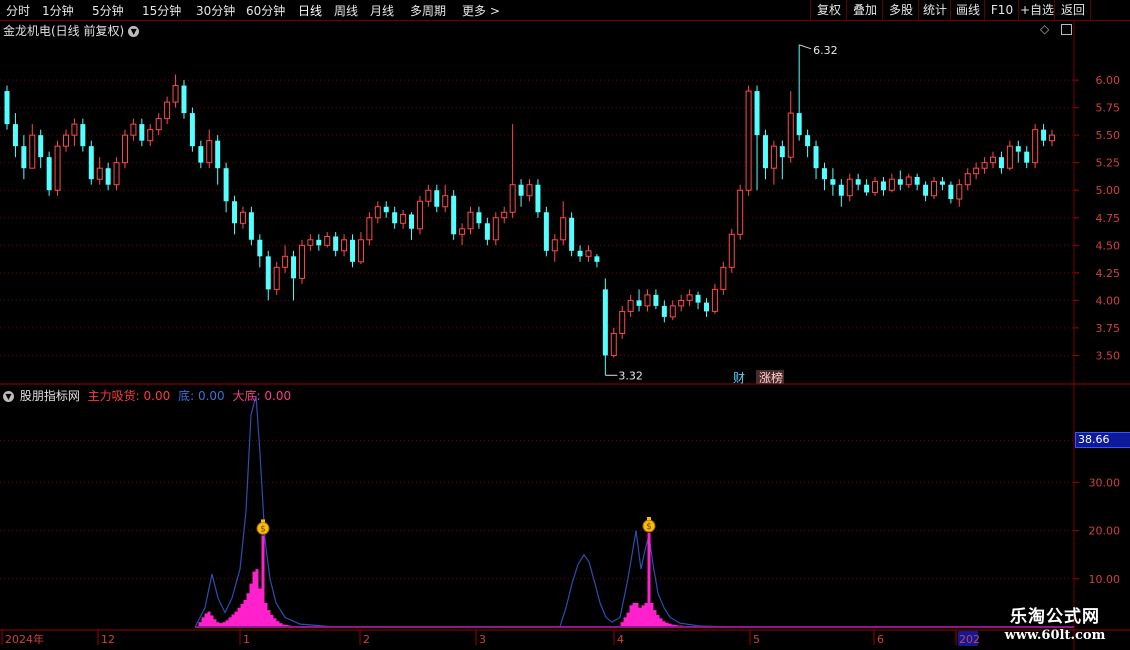 This screenshot has height=650, width=1130. What do you see at coordinates (1108, 245) in the screenshot?
I see `price-tick-label: 4.50` at bounding box center [1108, 245].